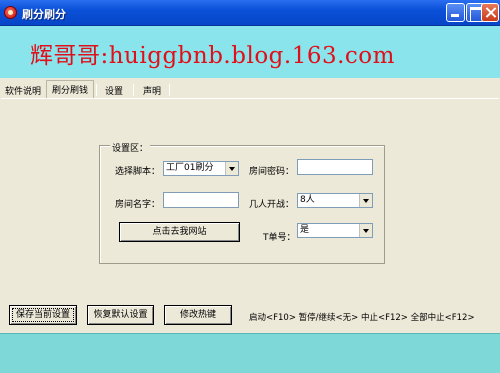  I want to click on save-settings-button: 保存当前设置, so click(43, 315).